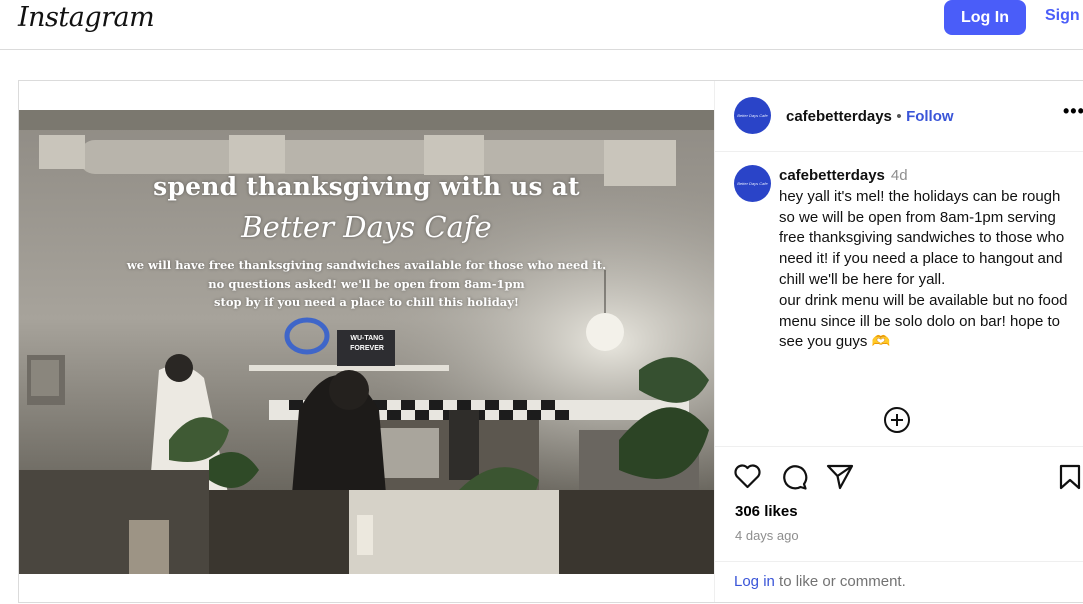 The width and height of the screenshot is (1083, 604). What do you see at coordinates (985, 17) in the screenshot?
I see `login-button: Log In` at bounding box center [985, 17].